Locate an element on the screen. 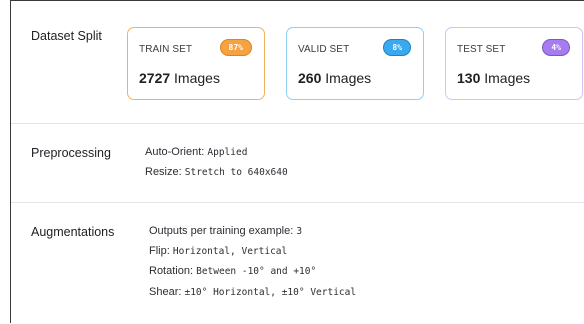 The width and height of the screenshot is (584, 324). valid-set-count: 260 Images is located at coordinates (335, 78).